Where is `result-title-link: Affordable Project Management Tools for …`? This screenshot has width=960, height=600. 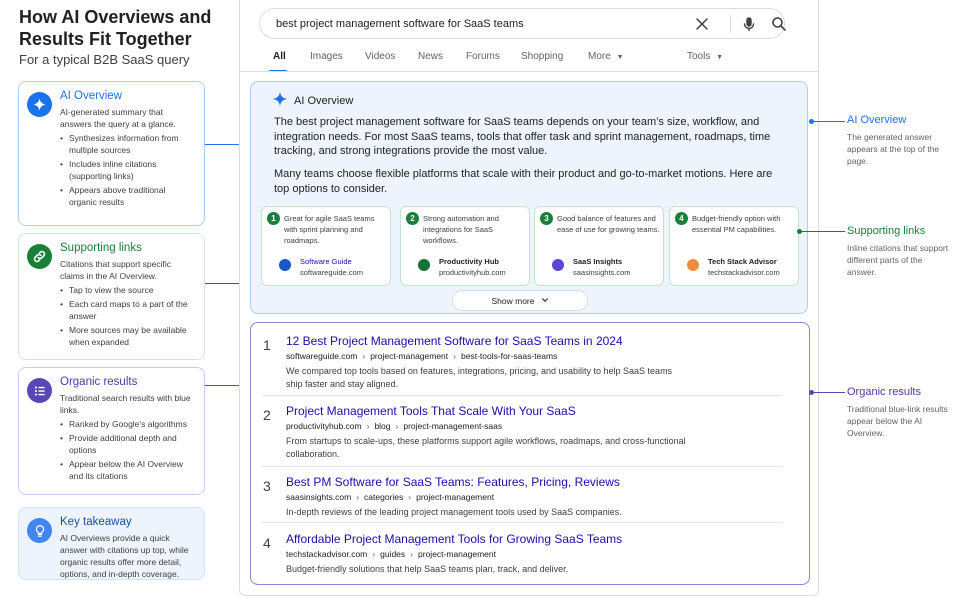
result-title-link: Affordable Project Management Tools for … is located at coordinates (454, 539).